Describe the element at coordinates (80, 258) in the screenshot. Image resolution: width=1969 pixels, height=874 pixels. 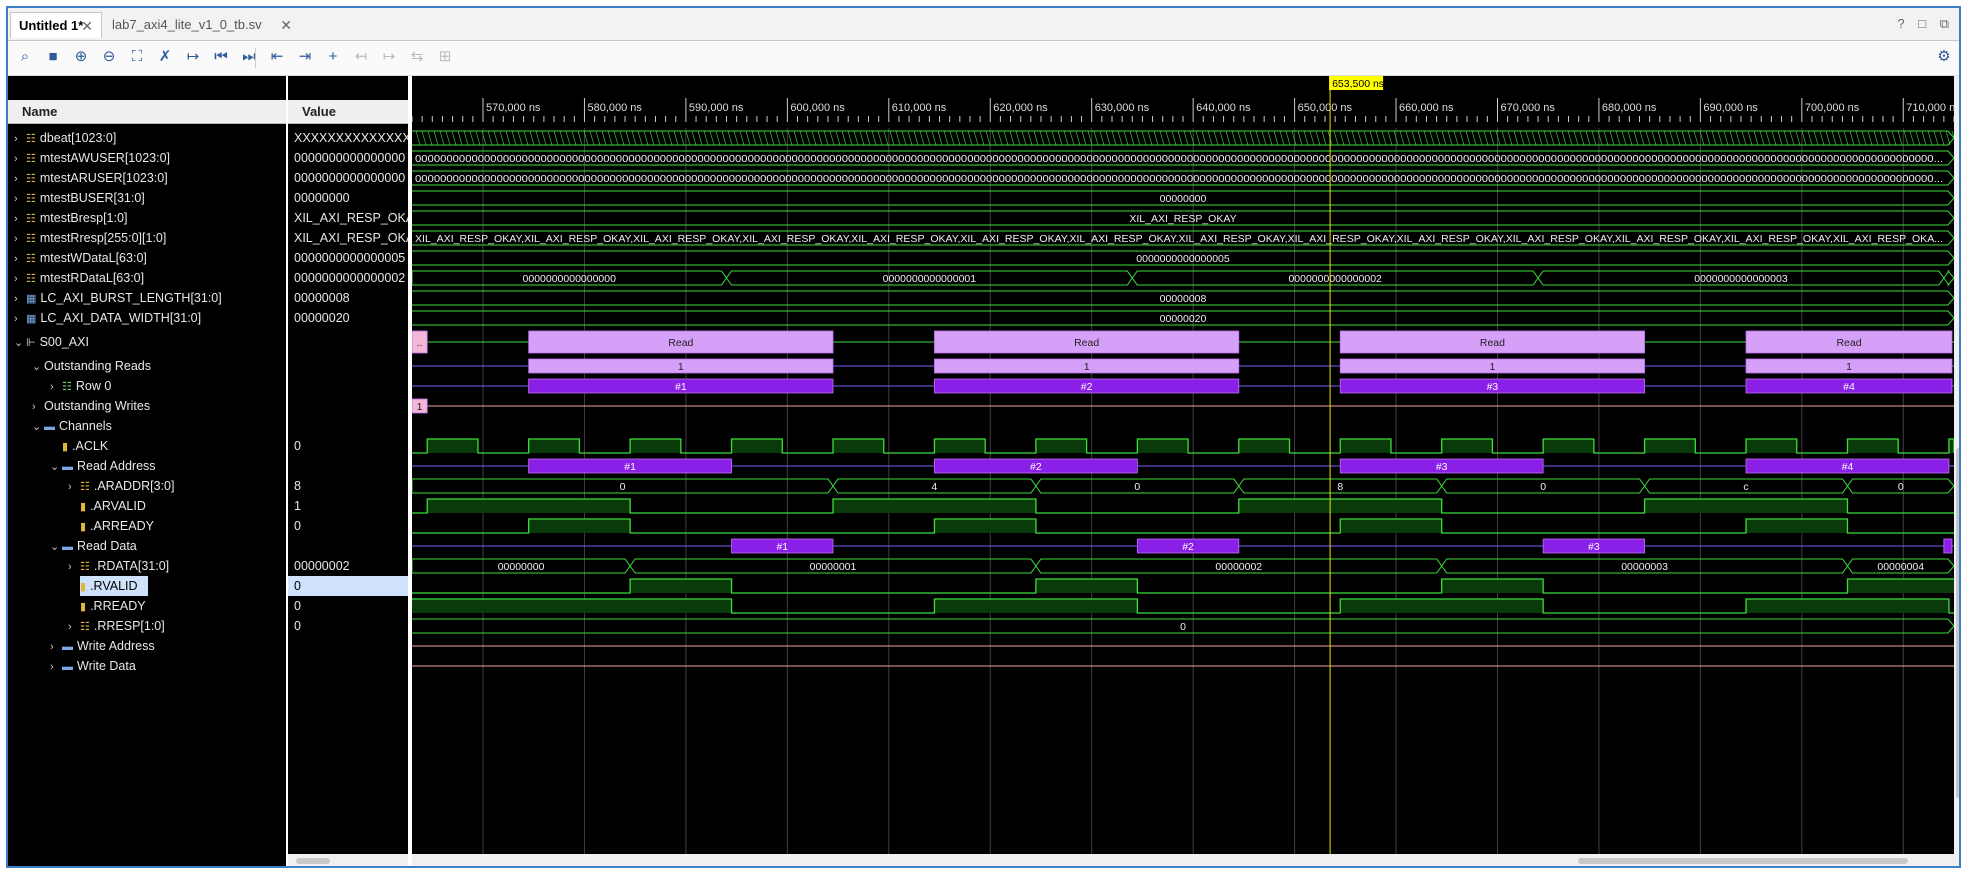
I see `signal-row-mtestwdatal-63-0: › ☷ mtestWDataL[63:0]` at that location.